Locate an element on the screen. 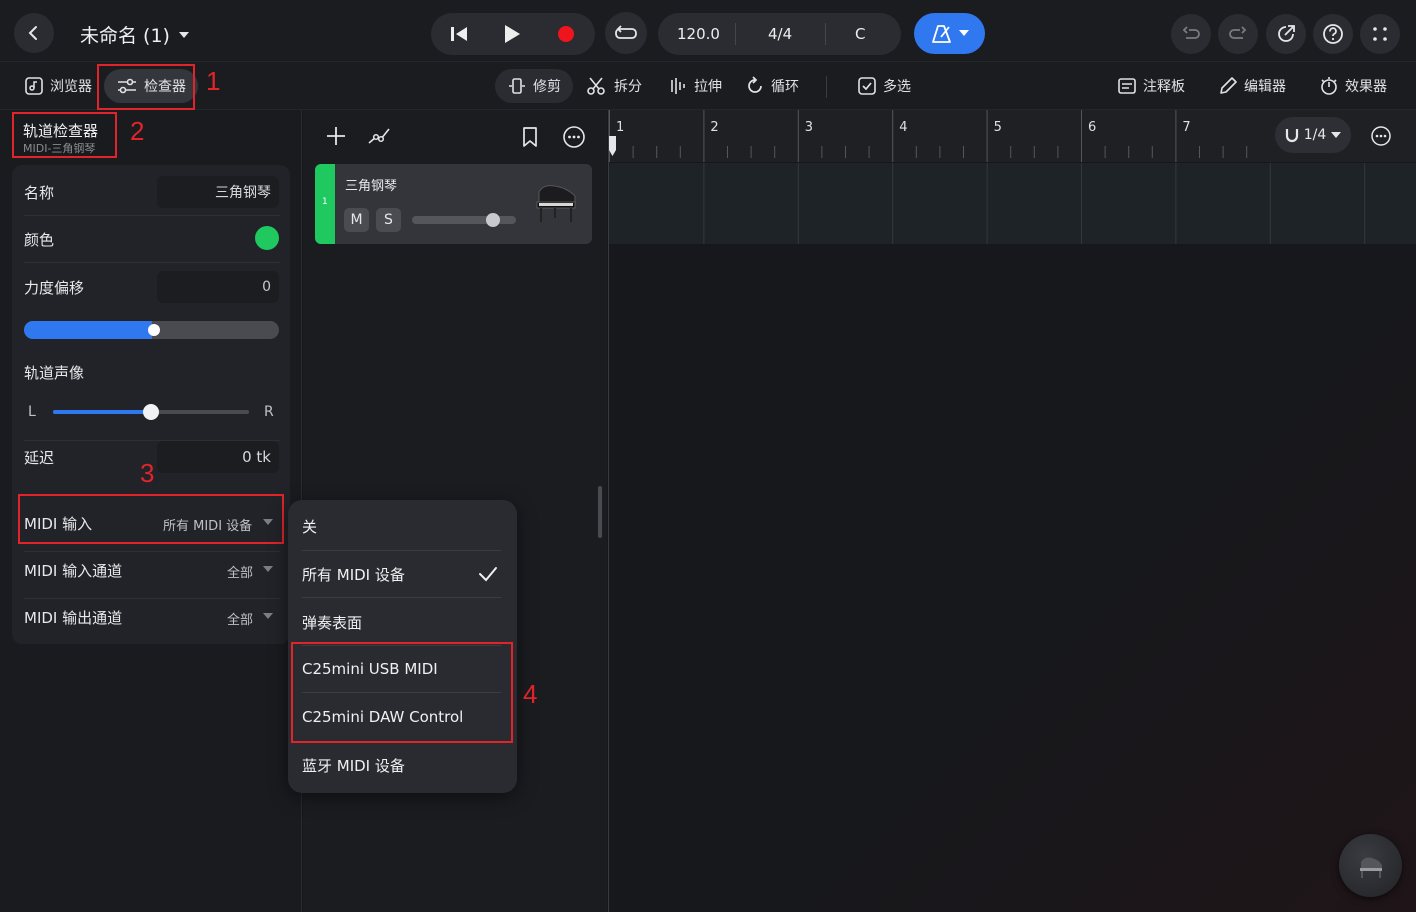 Image resolution: width=1416 pixels, height=912 pixels. pan-left-label: L is located at coordinates (32, 412).